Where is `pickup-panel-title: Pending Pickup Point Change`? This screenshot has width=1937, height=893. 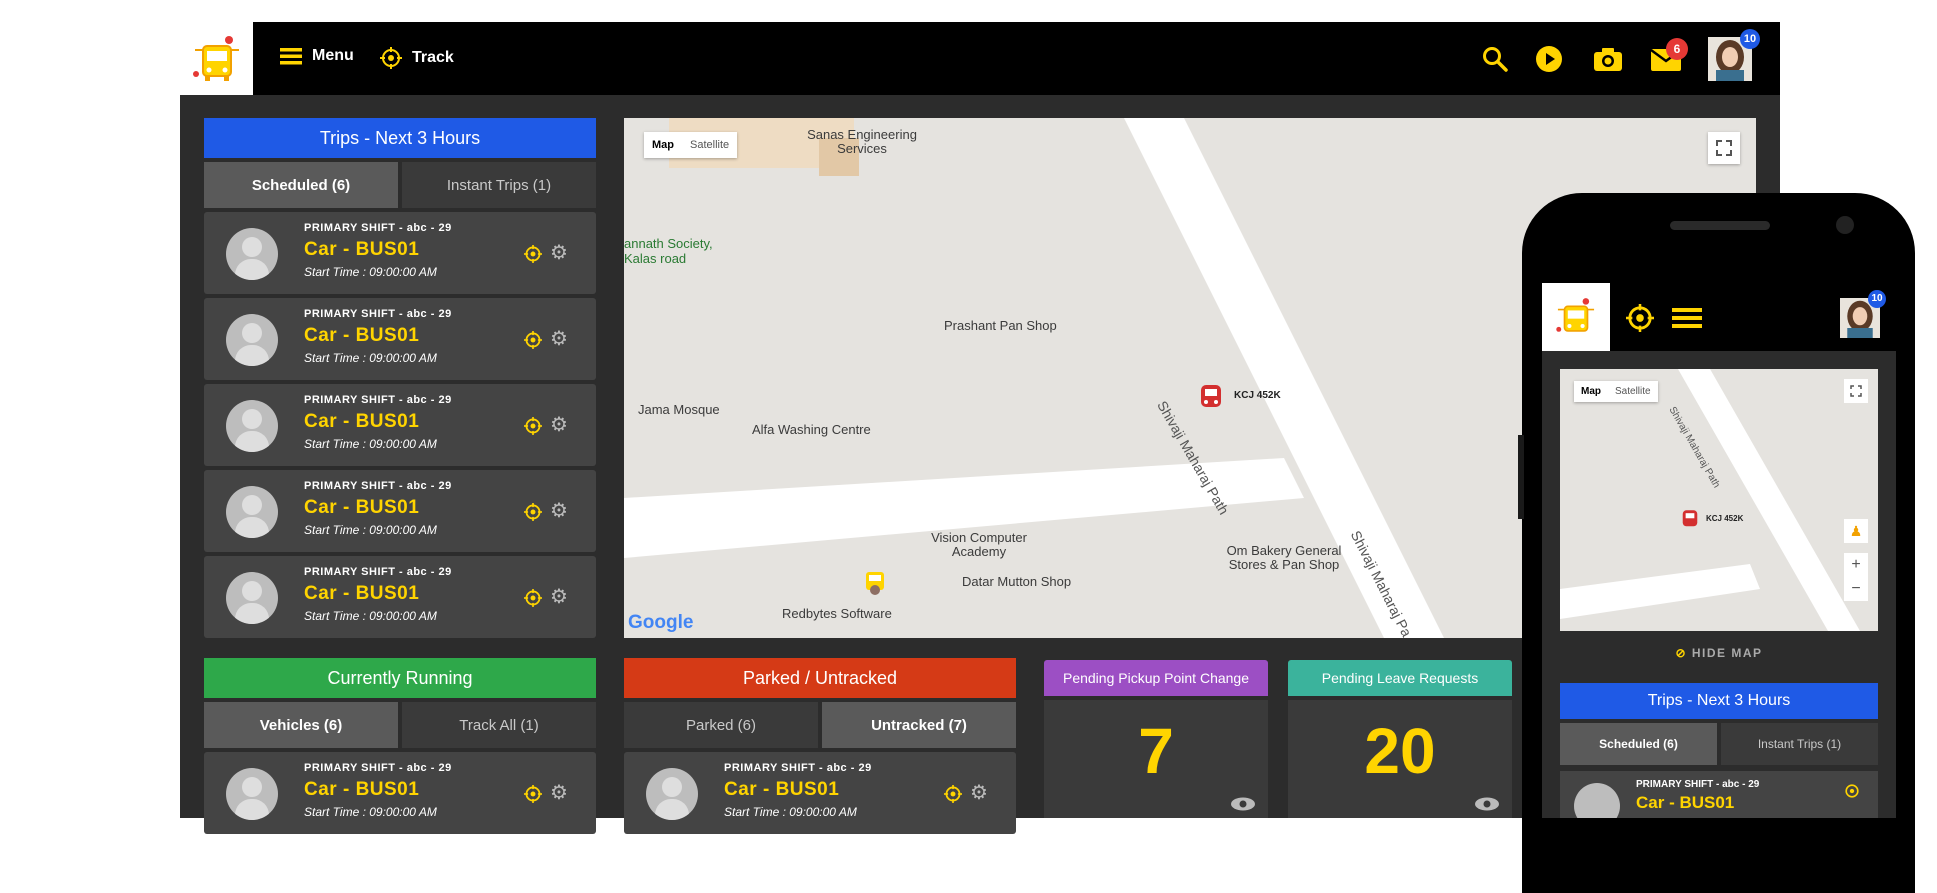 pickup-panel-title: Pending Pickup Point Change is located at coordinates (1156, 678).